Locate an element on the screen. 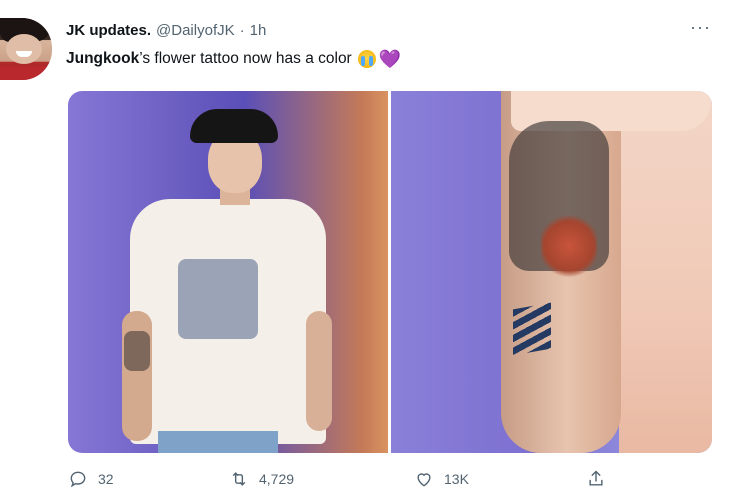 The image size is (750, 500). tweet-actions: 32 4,729 13K is located at coordinates (348, 482).